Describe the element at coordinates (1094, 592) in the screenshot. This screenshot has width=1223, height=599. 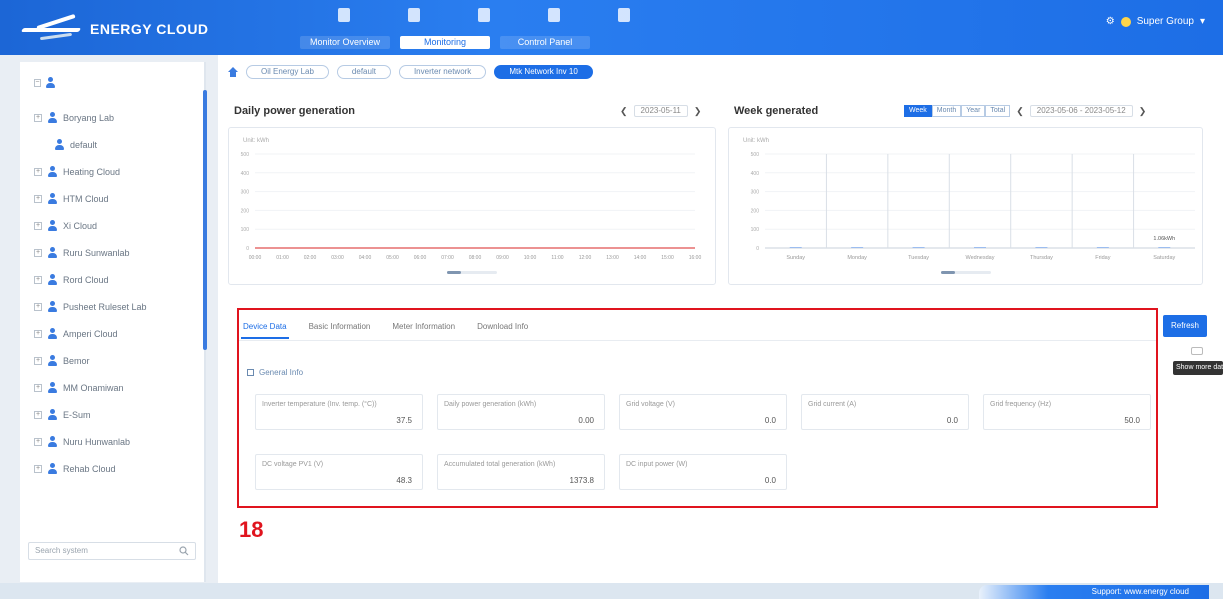
I see `status-link: Support: www.energy cloud` at that location.